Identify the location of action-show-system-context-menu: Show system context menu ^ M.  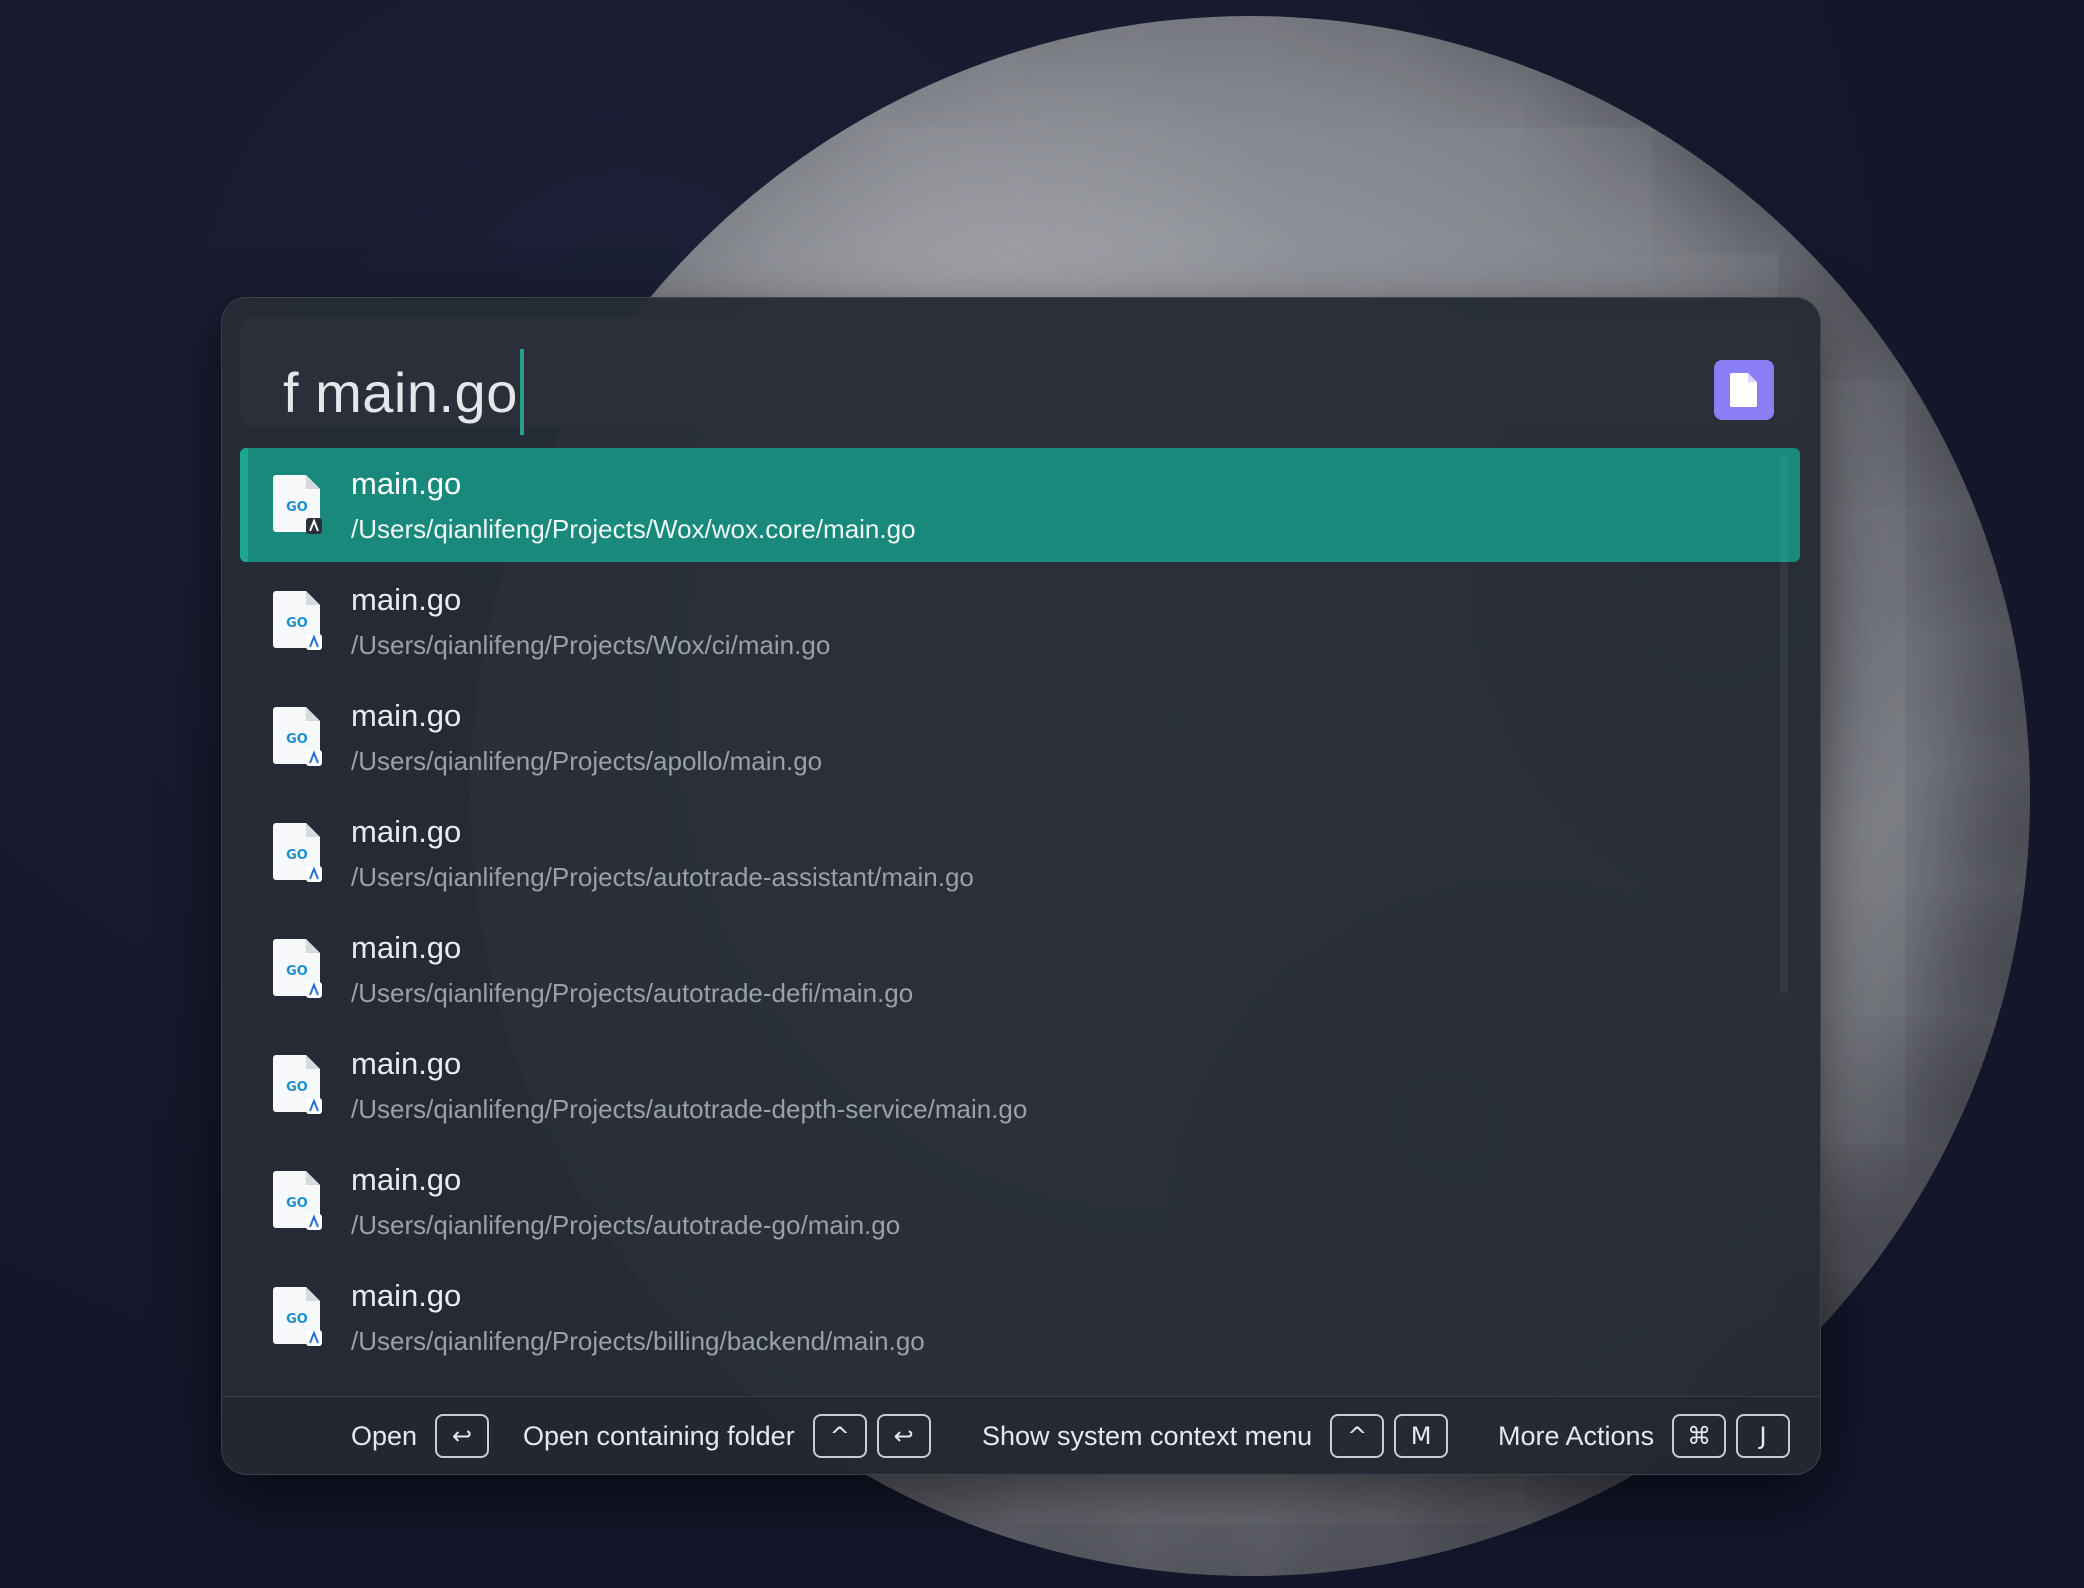
(1220, 1436).